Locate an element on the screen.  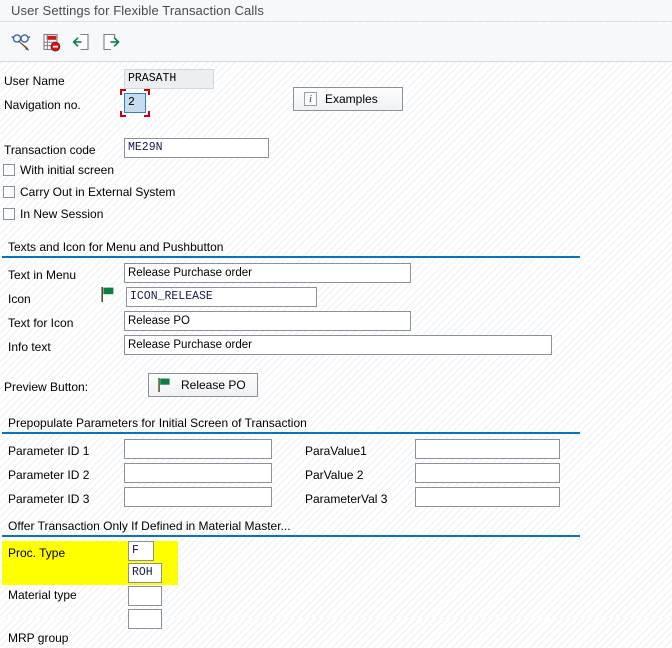
material-master-group-body: Proc. Type F Material type ROH MRP group is located at coordinates (291, 591).